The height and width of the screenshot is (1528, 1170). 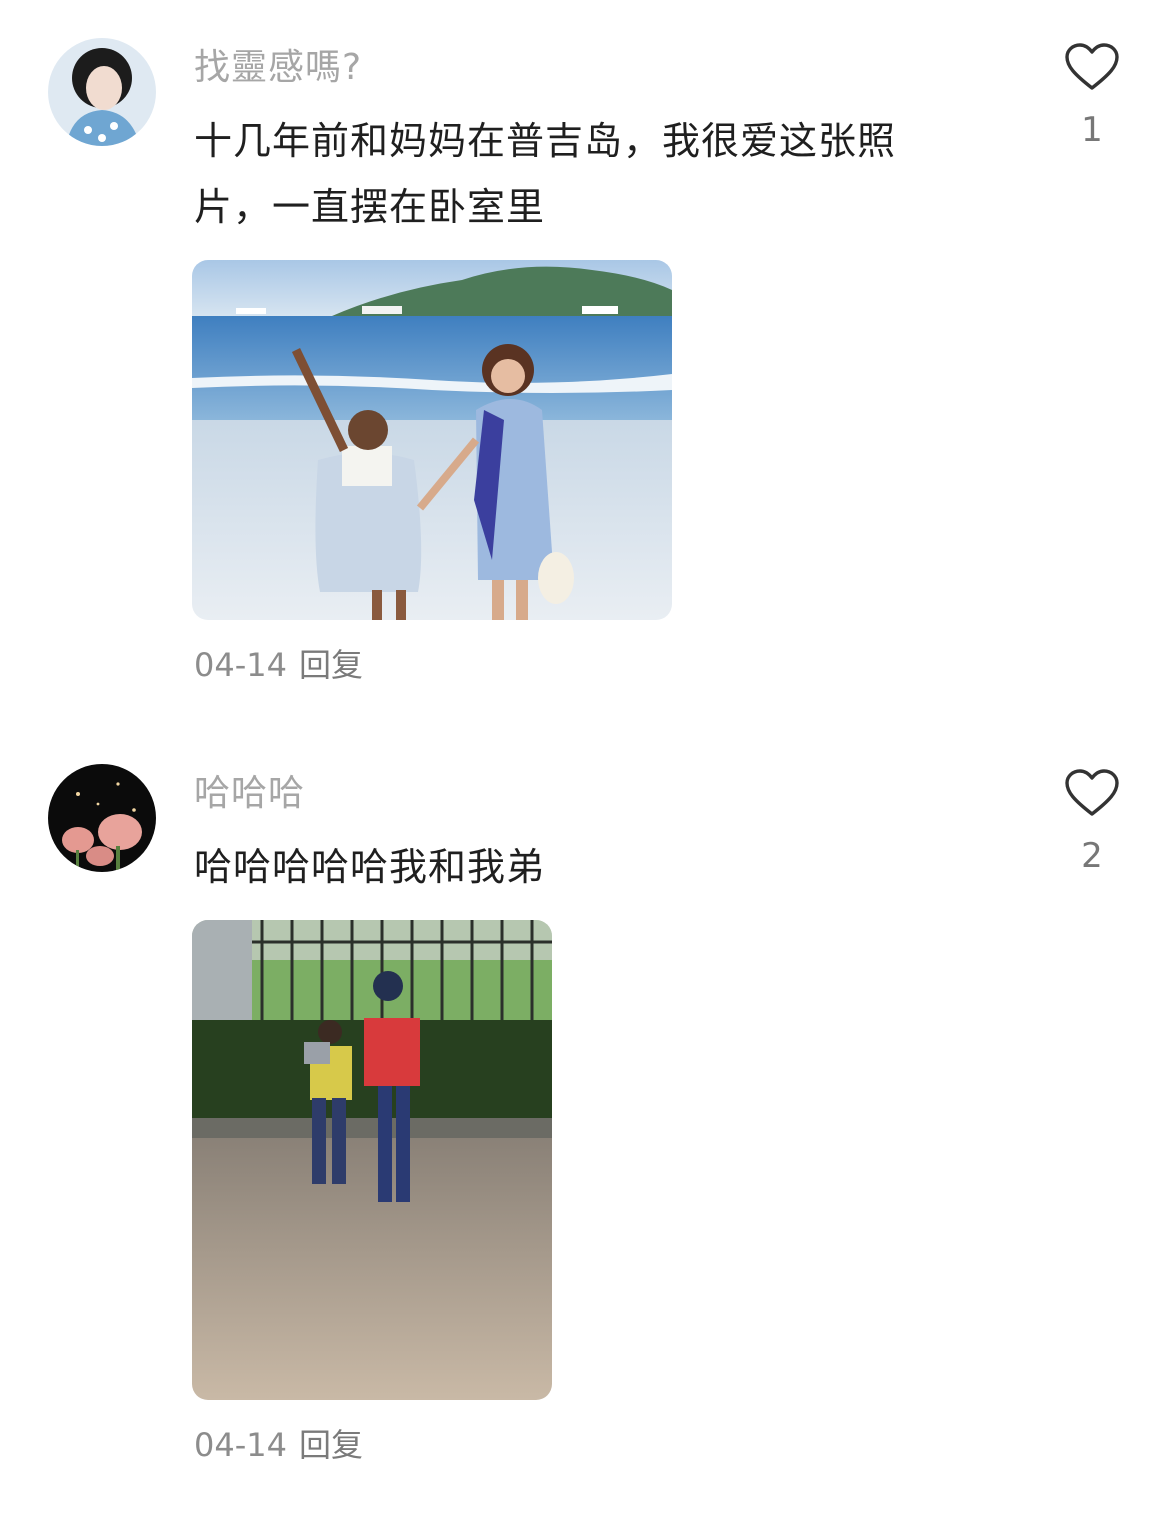 What do you see at coordinates (249, 794) in the screenshot?
I see `comment-username: 哈哈哈` at bounding box center [249, 794].